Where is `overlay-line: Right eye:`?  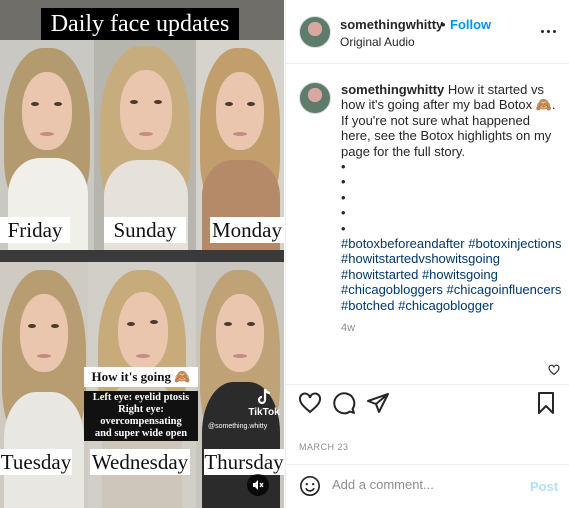
overlay-line: Right eye: is located at coordinates (141, 409).